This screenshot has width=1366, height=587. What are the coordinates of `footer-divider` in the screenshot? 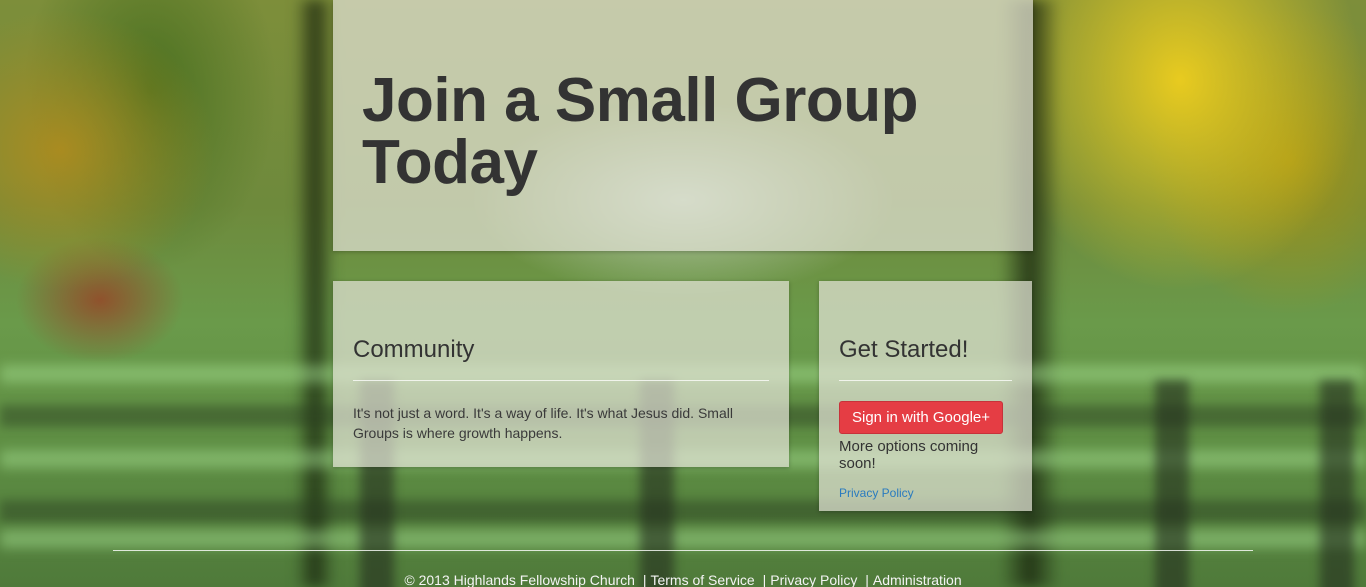 It's located at (683, 550).